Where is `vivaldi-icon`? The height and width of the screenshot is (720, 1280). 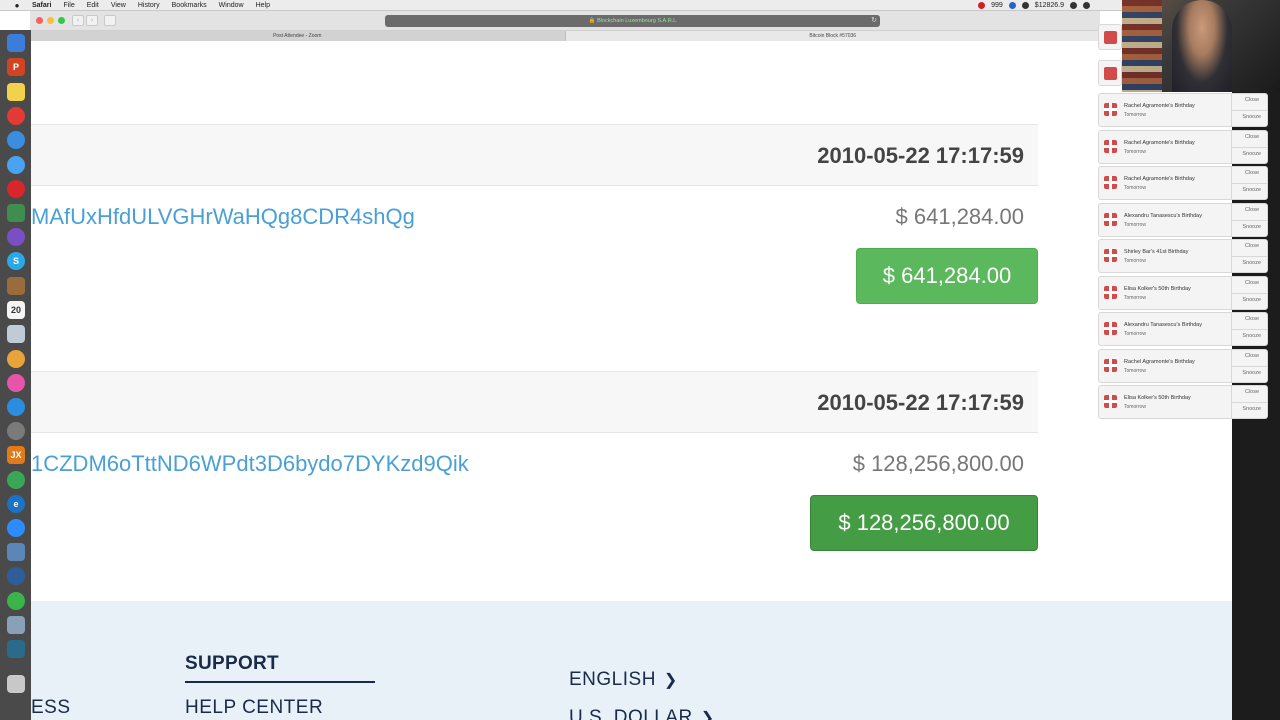 vivaldi-icon is located at coordinates (16, 116).